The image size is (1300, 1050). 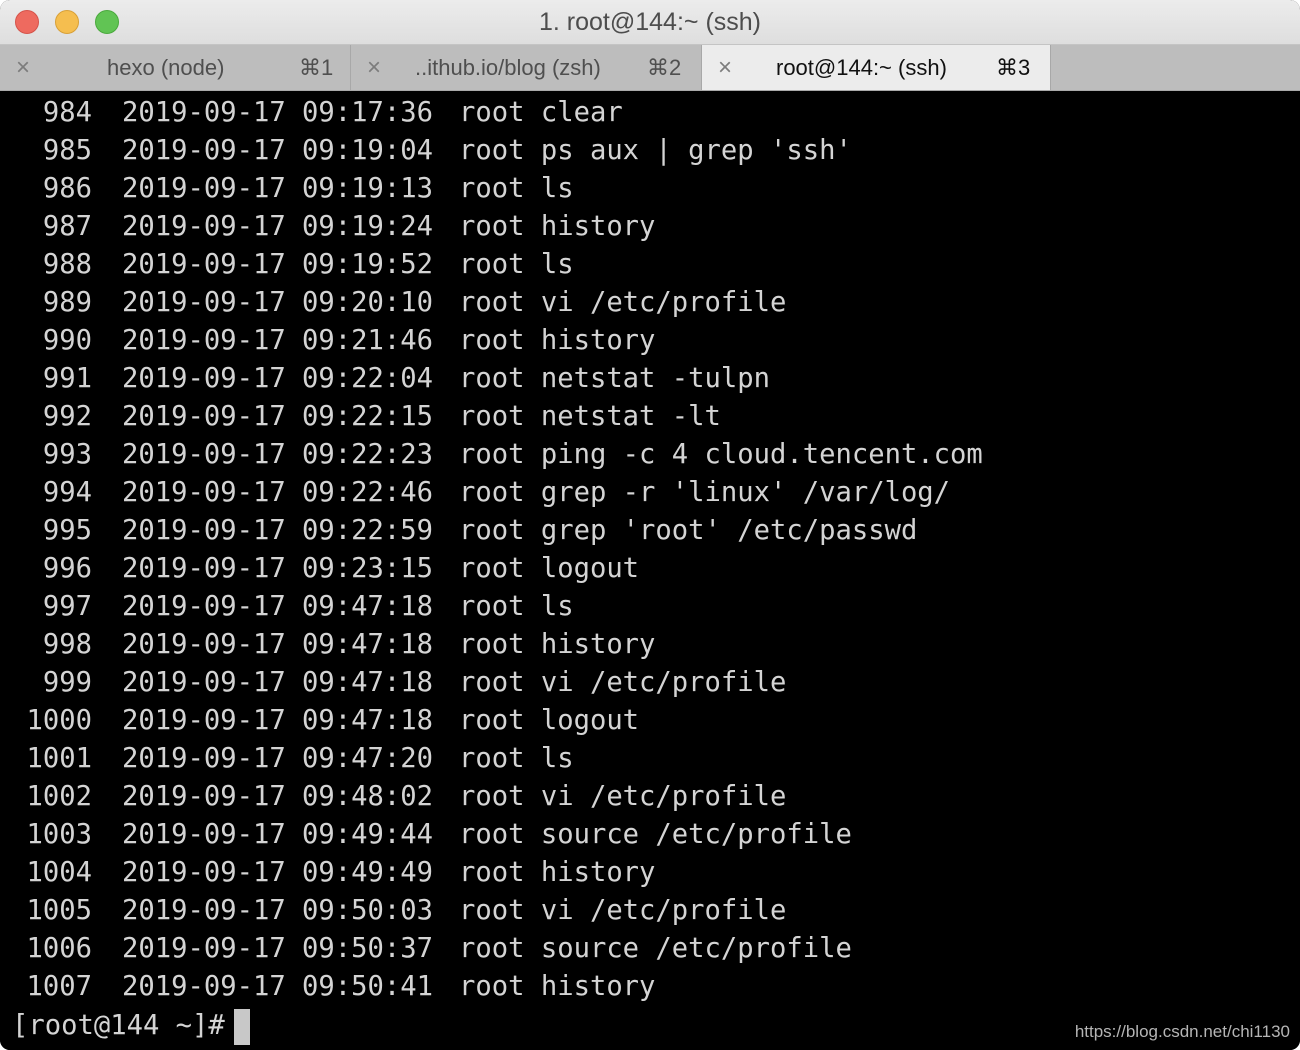 I want to click on history-timestamp: 2019-09-17 09:22:04, so click(x=277, y=378).